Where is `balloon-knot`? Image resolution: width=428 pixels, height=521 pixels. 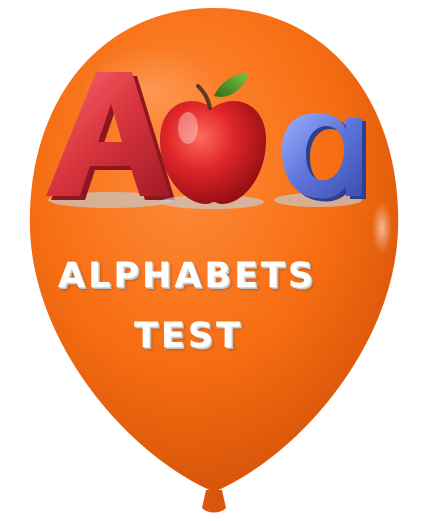
balloon-knot is located at coordinates (214, 501).